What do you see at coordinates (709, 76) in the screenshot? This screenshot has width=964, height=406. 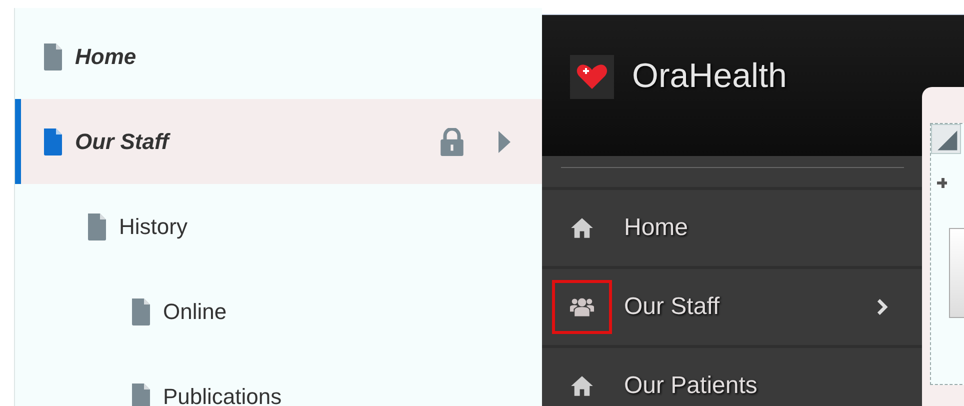 I see `site-brand: OraHealth` at bounding box center [709, 76].